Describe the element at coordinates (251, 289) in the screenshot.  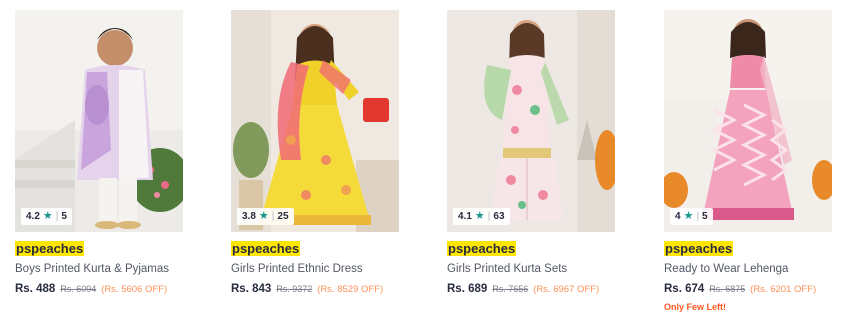
I see `discounted-price: Rs. 843` at that location.